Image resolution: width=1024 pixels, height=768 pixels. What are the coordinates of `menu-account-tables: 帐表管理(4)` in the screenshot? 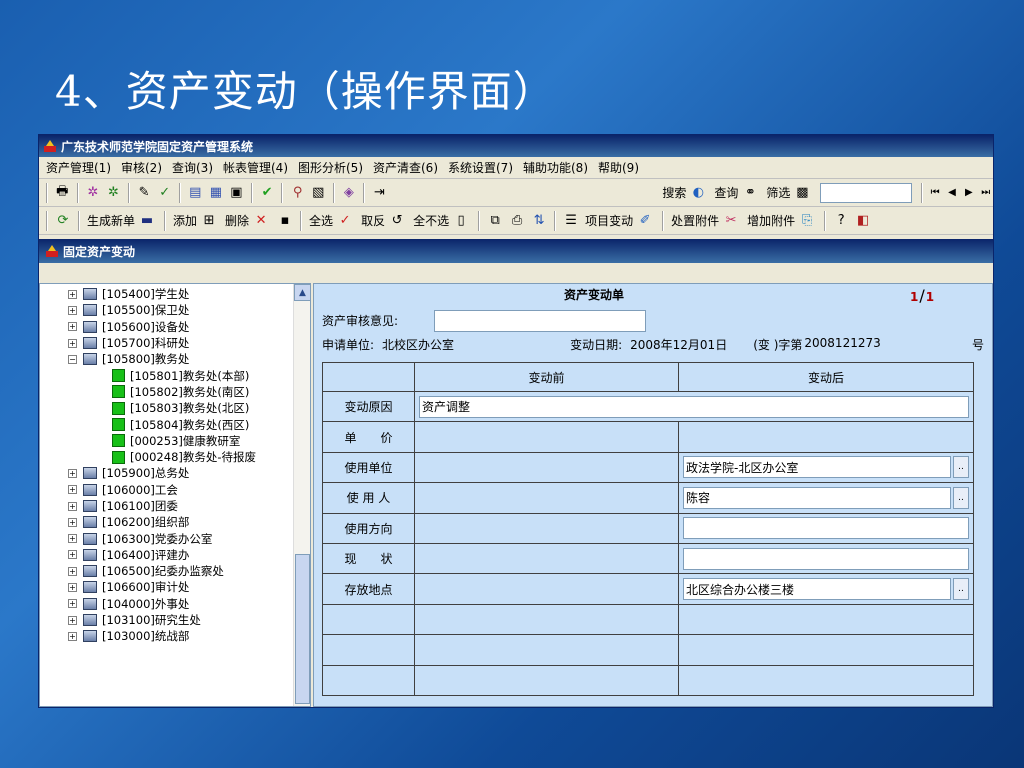 It's located at (255, 167).